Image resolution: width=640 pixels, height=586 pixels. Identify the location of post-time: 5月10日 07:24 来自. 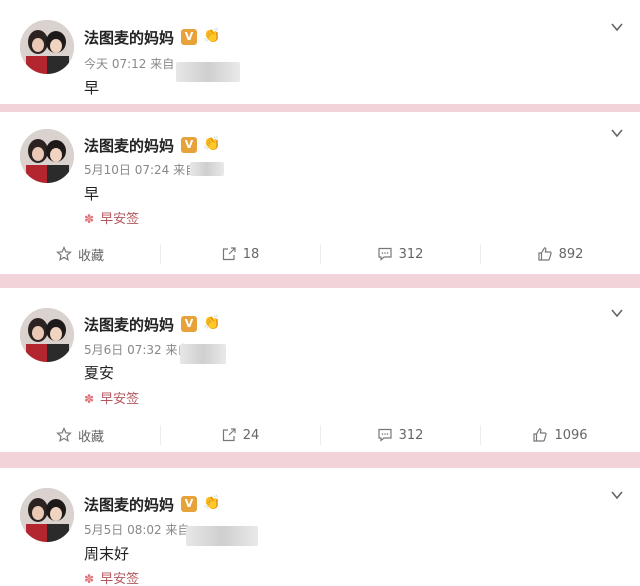
(140, 169).